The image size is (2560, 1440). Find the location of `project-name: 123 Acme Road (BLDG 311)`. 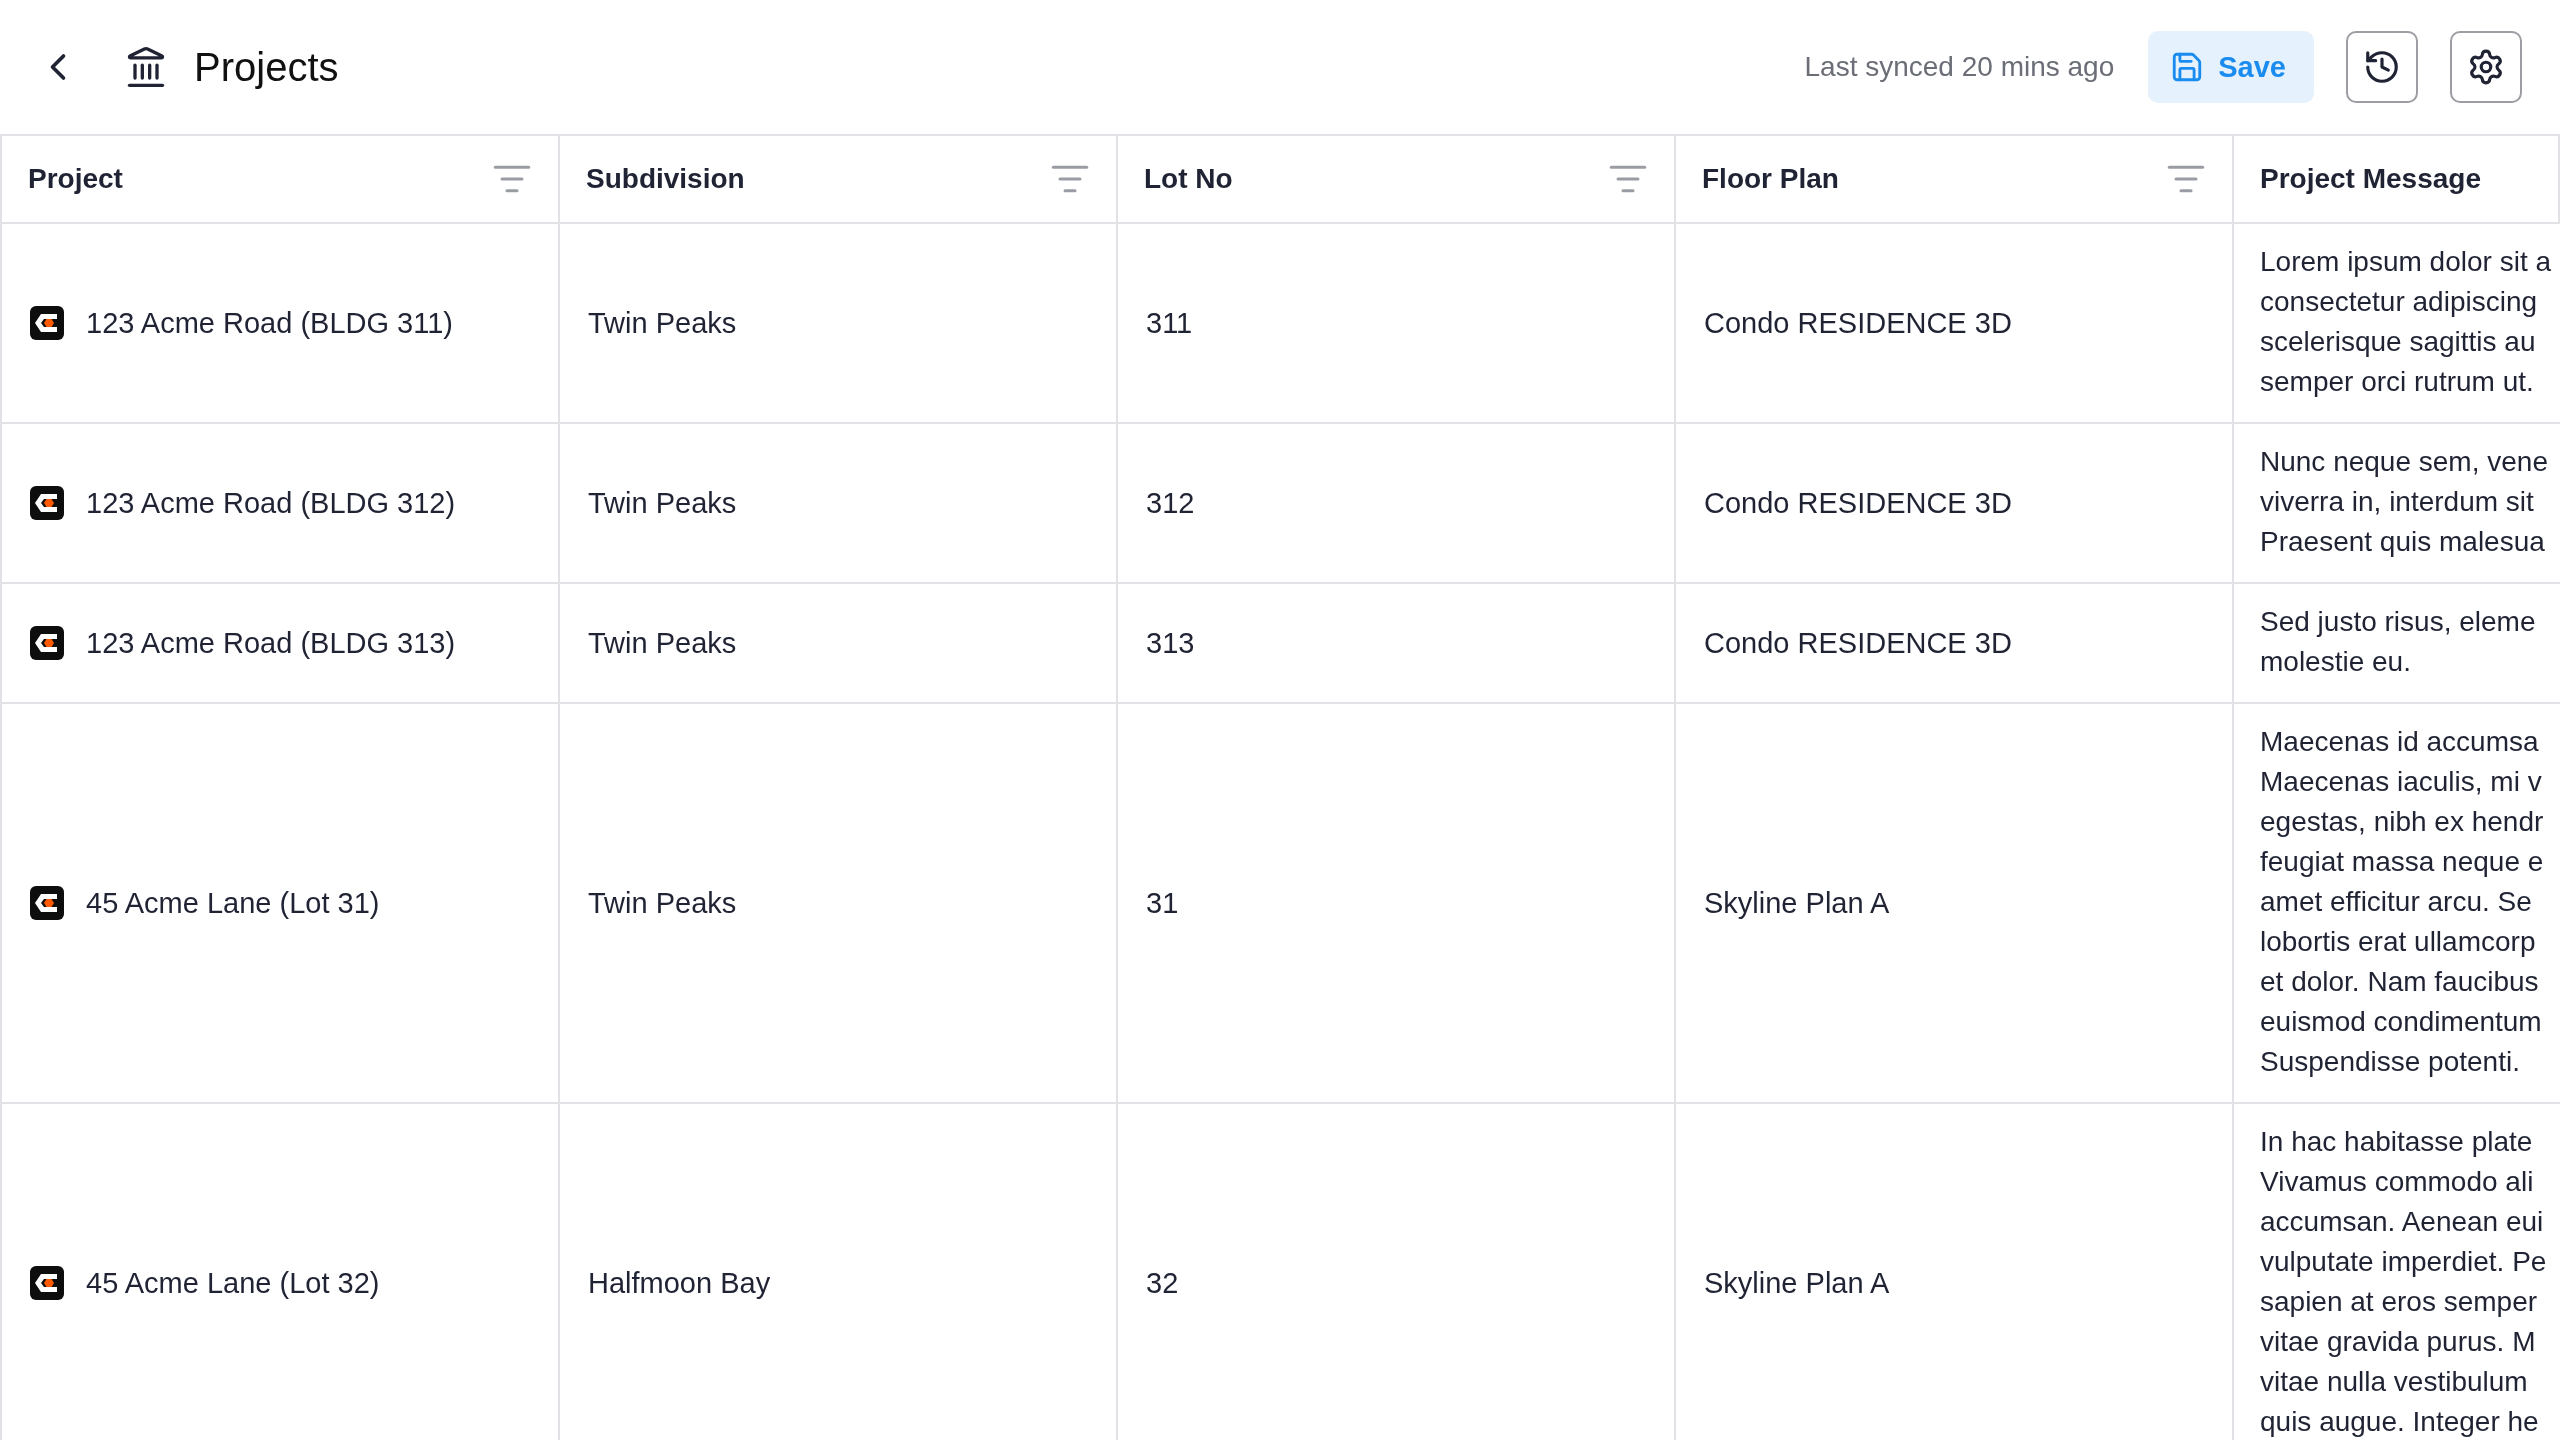

project-name: 123 Acme Road (BLDG 311) is located at coordinates (269, 323).